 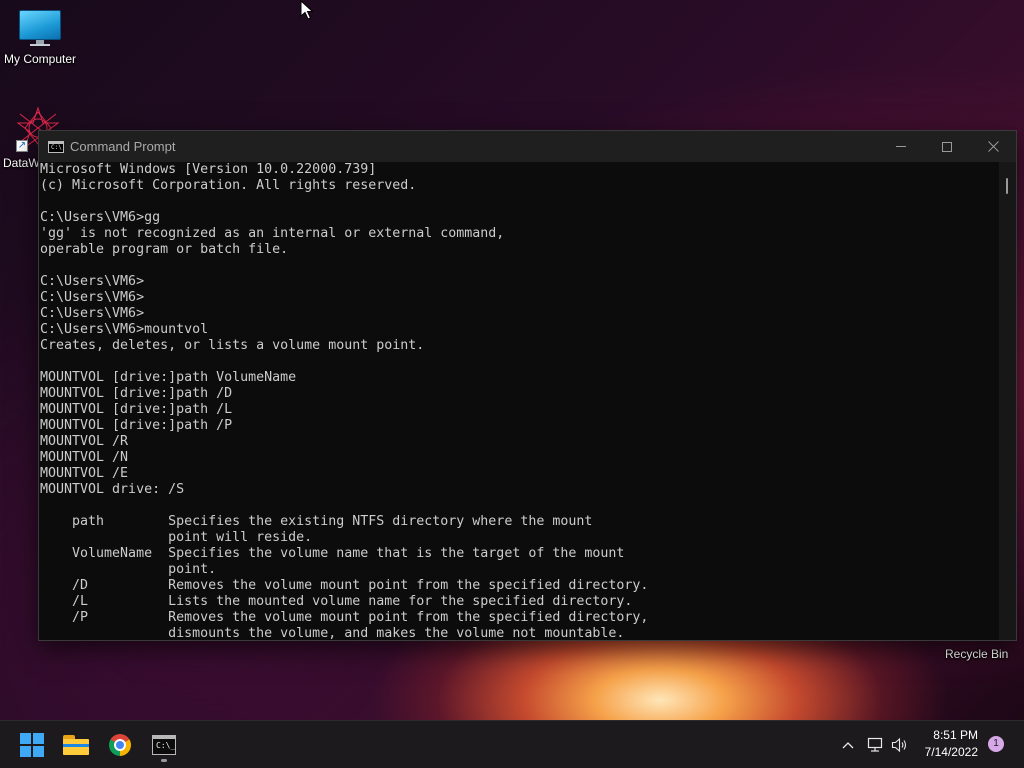 I want to click on active-app-indicator, so click(x=164, y=760).